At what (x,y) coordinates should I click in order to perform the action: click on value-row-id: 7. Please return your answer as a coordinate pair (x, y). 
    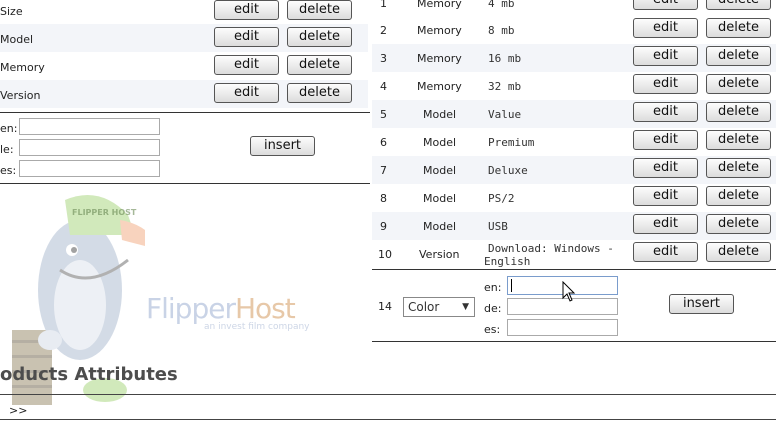
    Looking at the image, I should click on (383, 170).